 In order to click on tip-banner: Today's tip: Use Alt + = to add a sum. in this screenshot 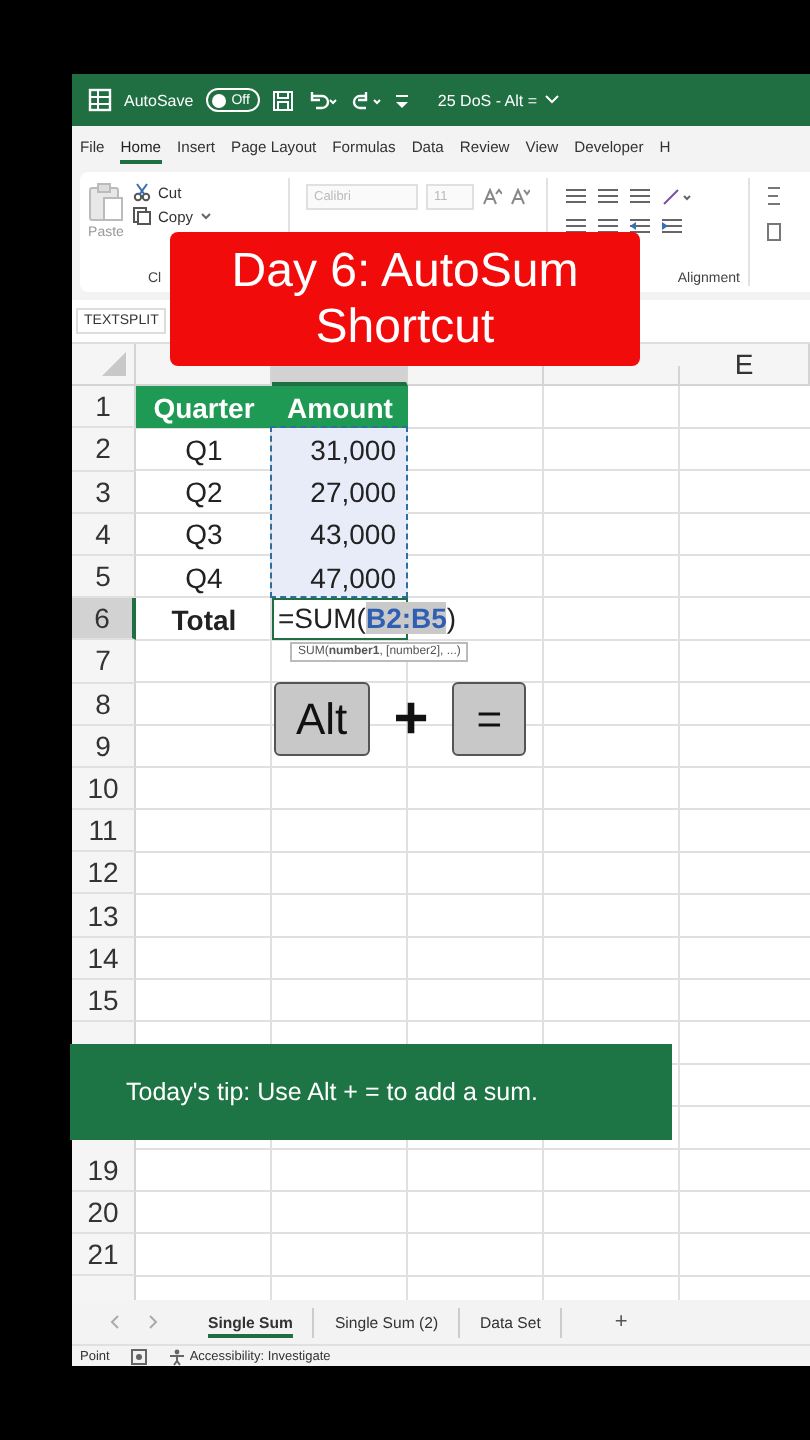, I will do `click(371, 1092)`.